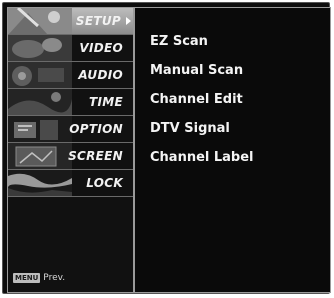 Image resolution: width=334 pixels, height=298 pixels. I want to click on menu-item-setup: SETUP, so click(70, 21).